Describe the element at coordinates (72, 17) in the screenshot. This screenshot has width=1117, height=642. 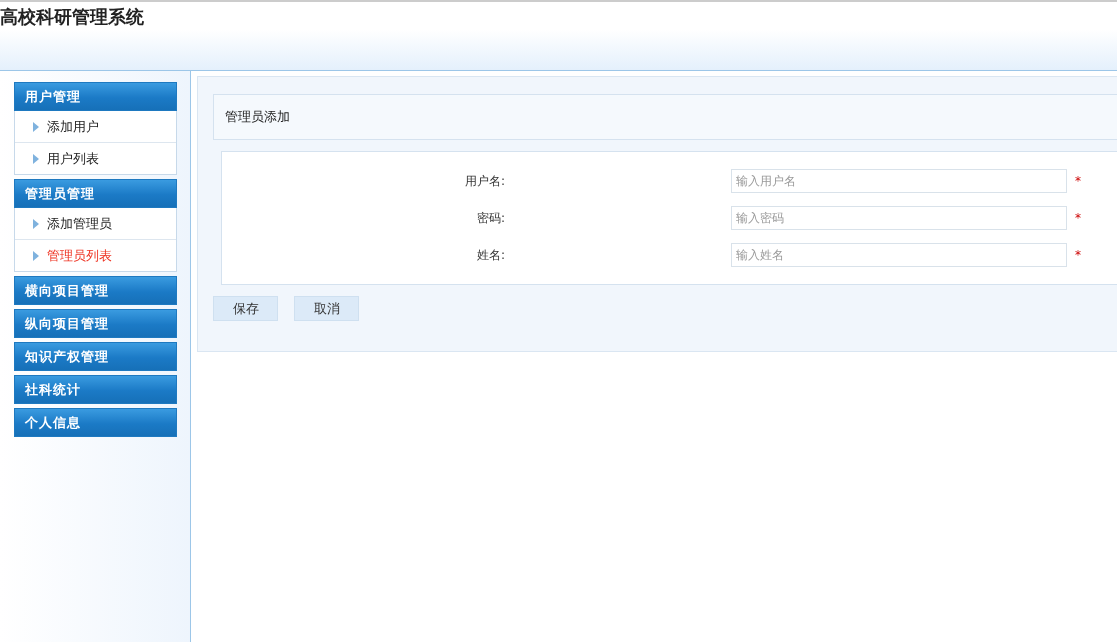
I see `app-title: 高校科研管理系统` at that location.